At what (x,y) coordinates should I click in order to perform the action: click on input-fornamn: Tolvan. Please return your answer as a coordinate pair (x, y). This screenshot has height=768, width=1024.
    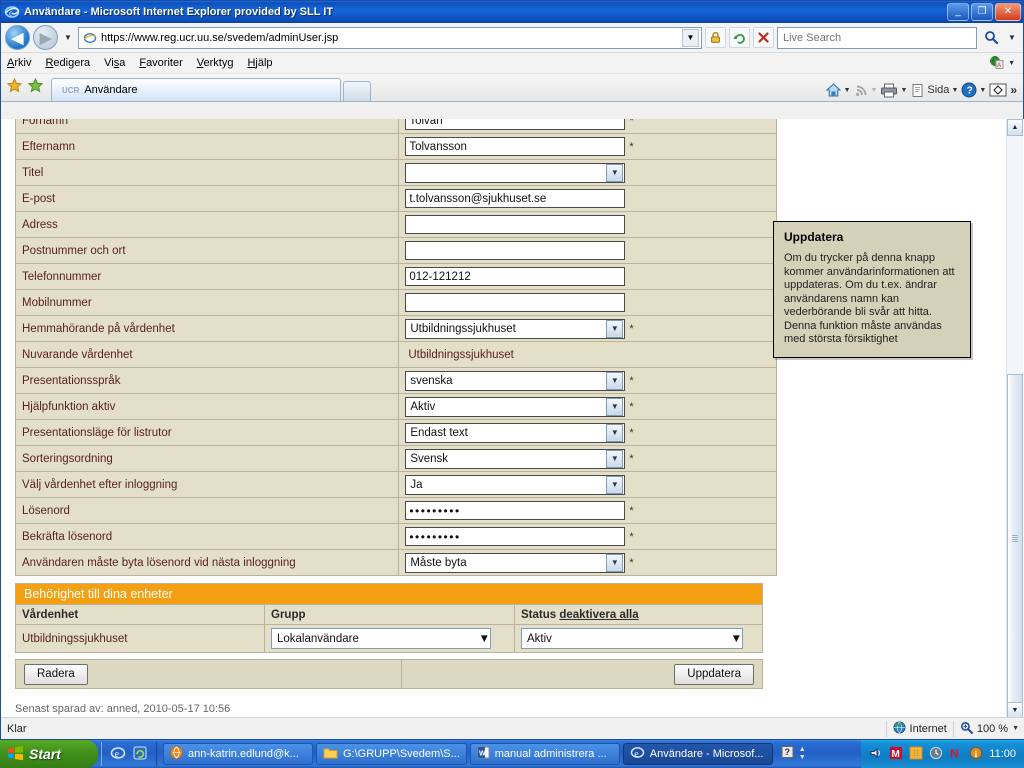
    Looking at the image, I should click on (515, 124).